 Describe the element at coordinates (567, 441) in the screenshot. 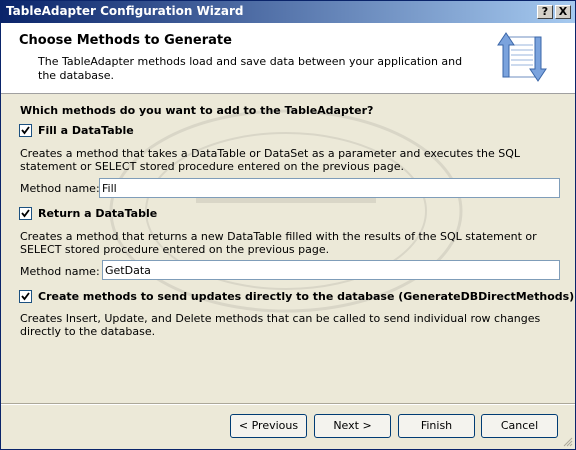

I see `resize-grip-icon` at that location.